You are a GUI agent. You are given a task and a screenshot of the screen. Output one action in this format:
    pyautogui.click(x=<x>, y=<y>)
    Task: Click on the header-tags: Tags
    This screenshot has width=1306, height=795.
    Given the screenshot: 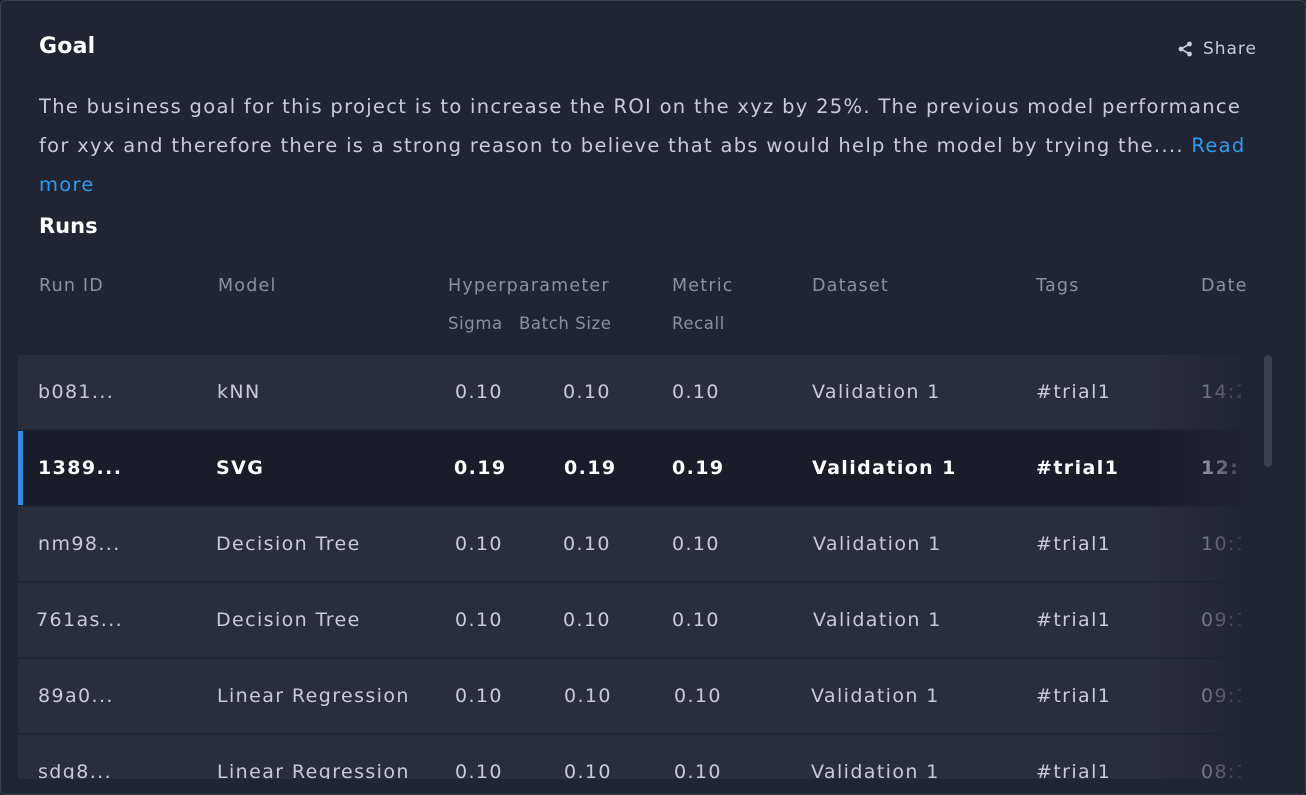 What is the action you would take?
    pyautogui.click(x=1058, y=286)
    